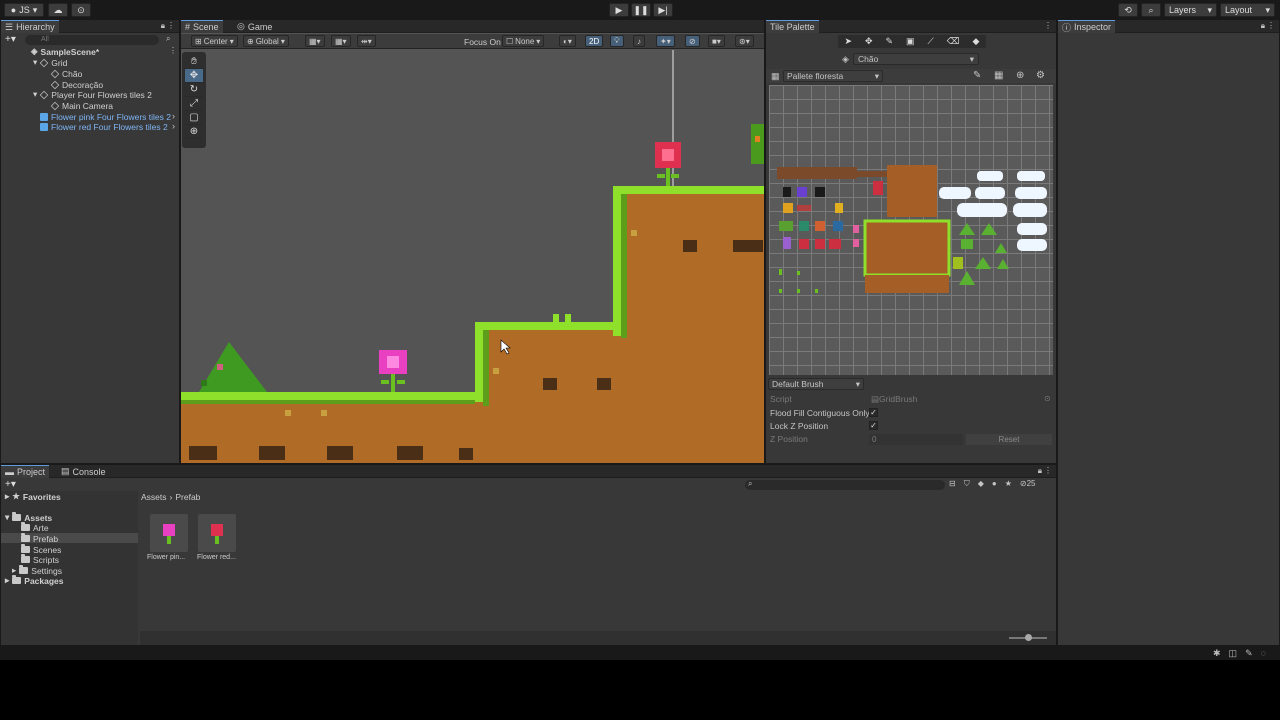 The image size is (1280, 720). Describe the element at coordinates (567, 41) in the screenshot. I see `shading-mode-dropdown: ◐▾` at that location.